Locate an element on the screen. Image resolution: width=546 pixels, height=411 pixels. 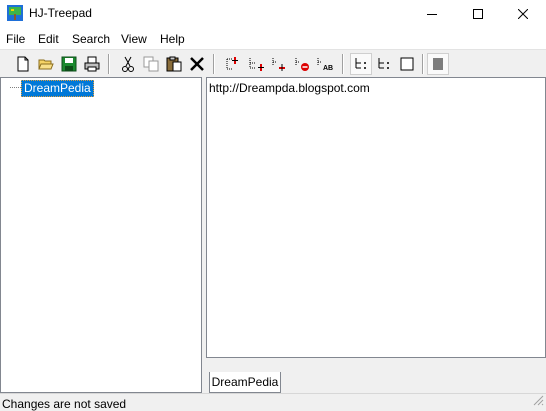
app-tree-icon is located at coordinates (15, 13).